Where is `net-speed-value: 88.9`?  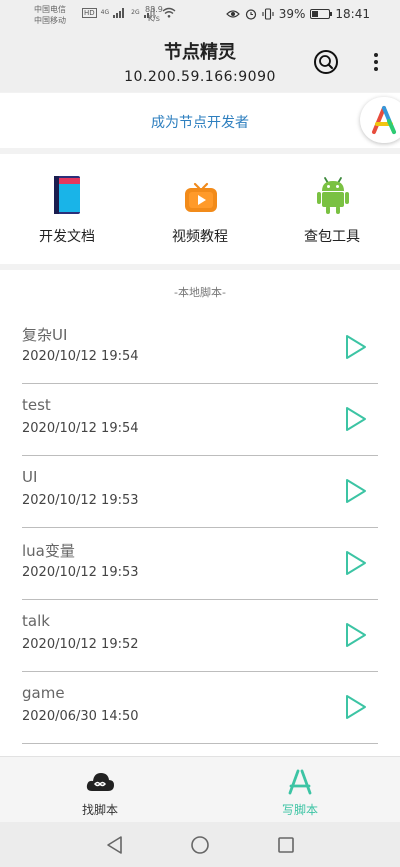 net-speed-value: 88.9 is located at coordinates (154, 9).